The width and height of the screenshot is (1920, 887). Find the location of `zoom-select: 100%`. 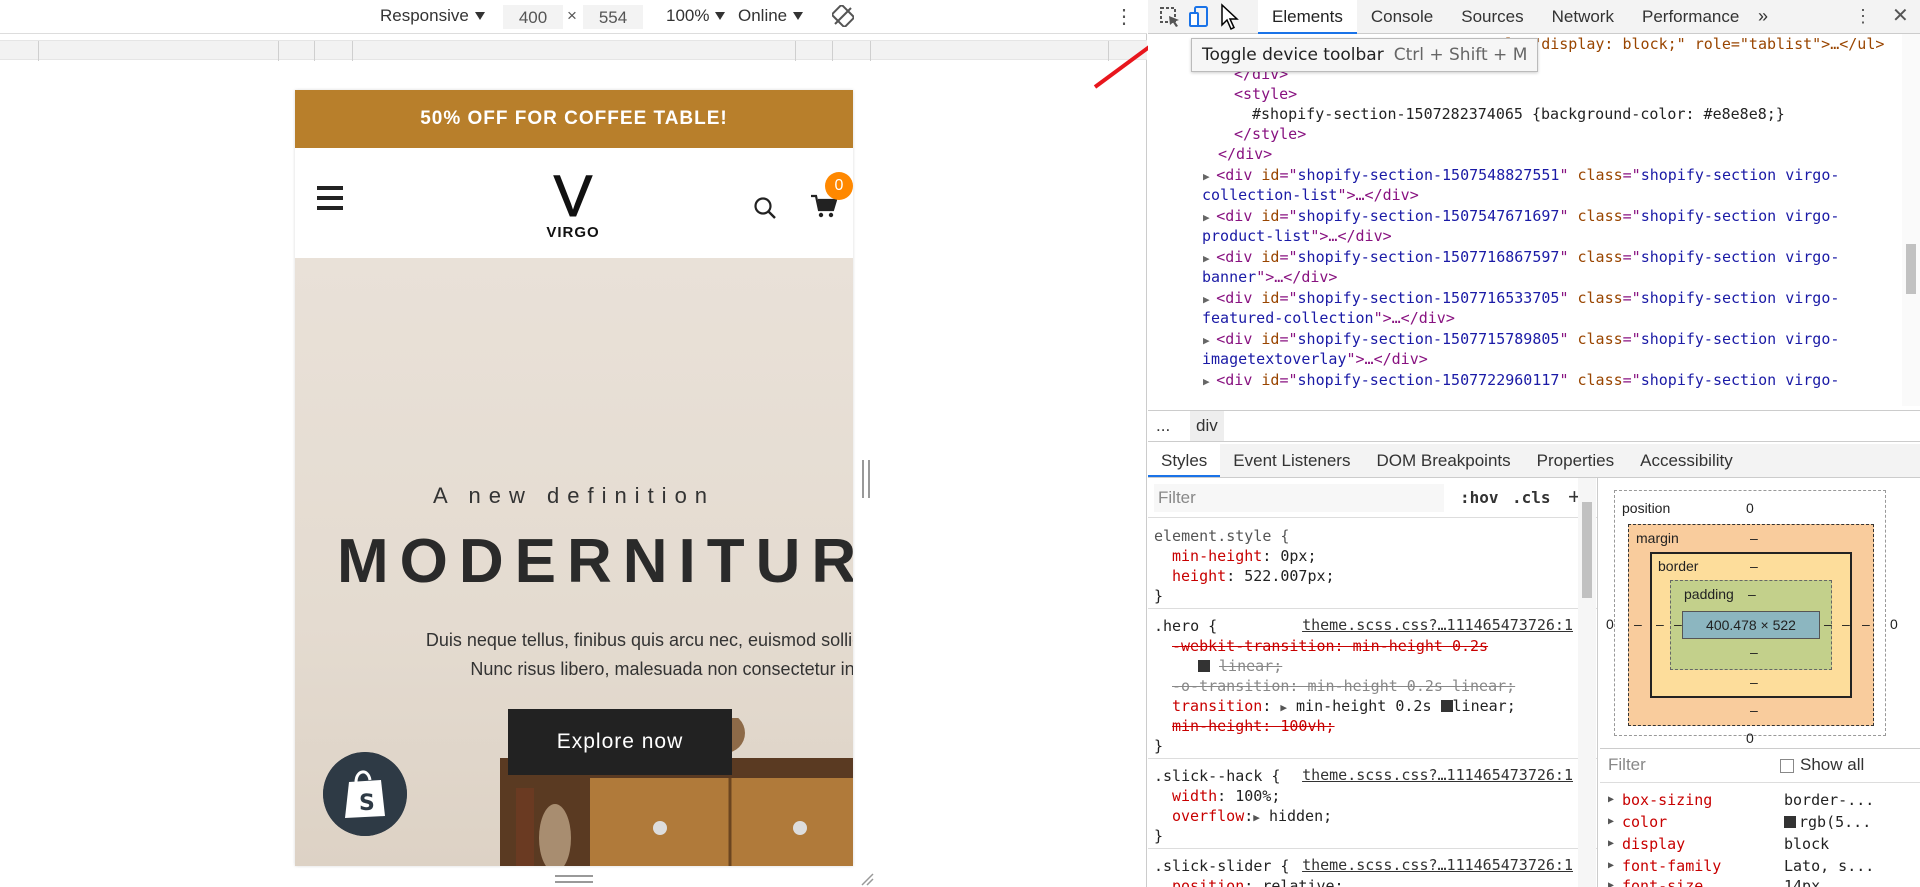

zoom-select: 100% is located at coordinates (696, 16).